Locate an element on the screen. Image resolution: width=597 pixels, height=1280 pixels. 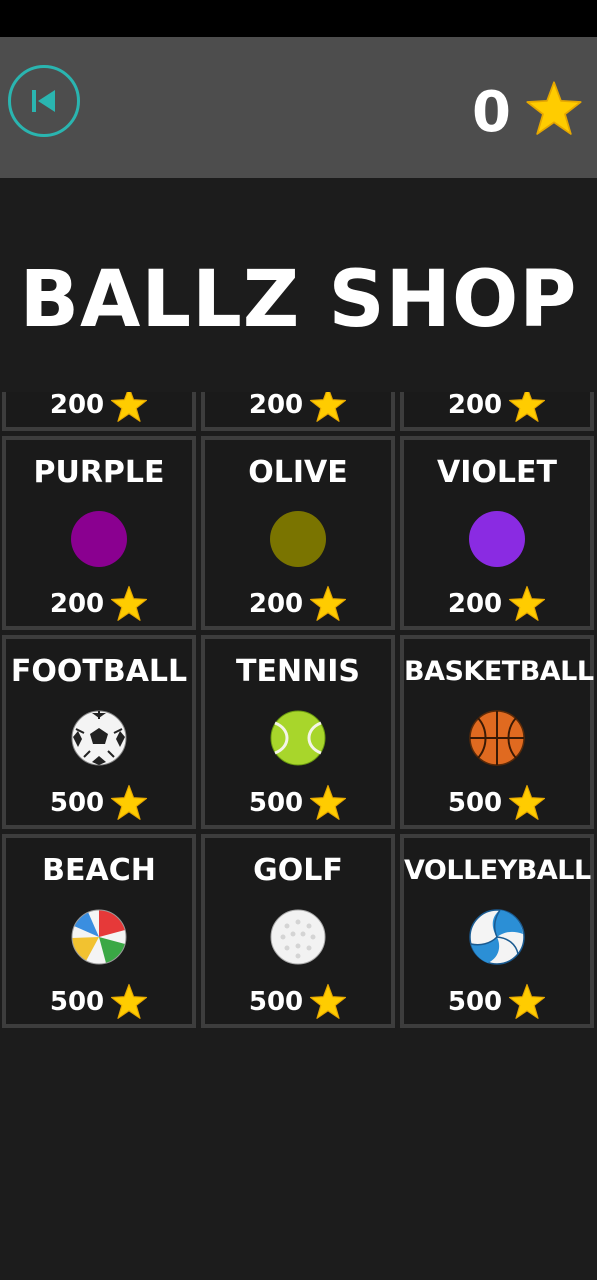
shop-item-silver: SILVER200 is located at coordinates (298, 411).